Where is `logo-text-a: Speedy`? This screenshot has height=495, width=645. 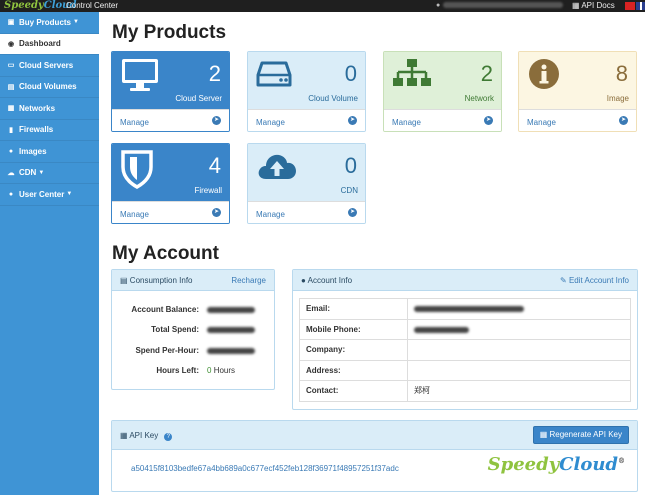
logo-text-a: Speedy is located at coordinates (24, 5).